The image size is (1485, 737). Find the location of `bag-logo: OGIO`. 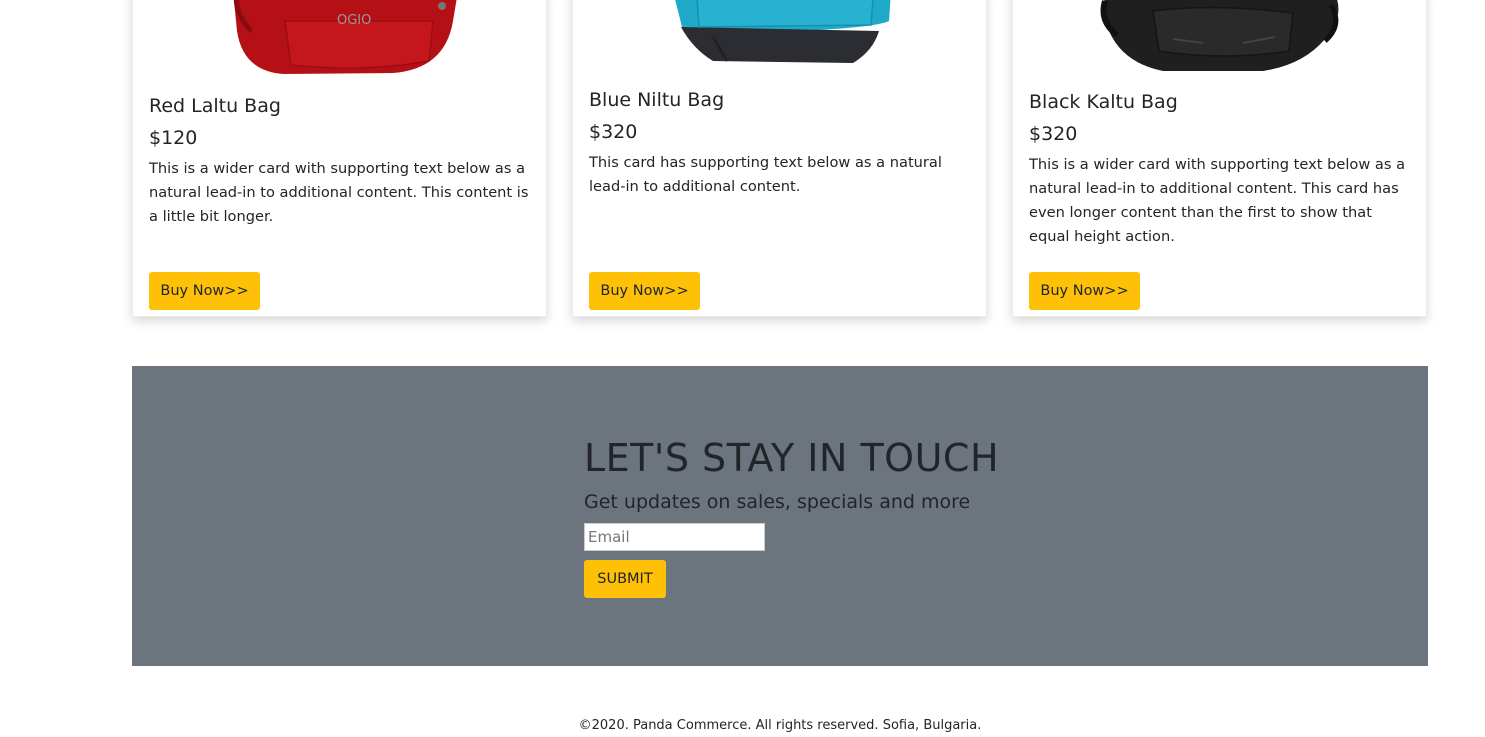

bag-logo: OGIO is located at coordinates (354, 20).